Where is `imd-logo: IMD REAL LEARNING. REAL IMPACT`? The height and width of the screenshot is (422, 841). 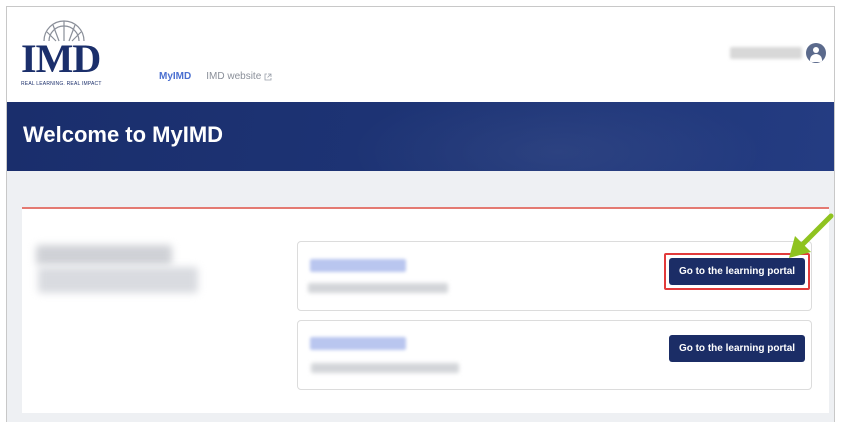
imd-logo: IMD REAL LEARNING. REAL IMPACT is located at coordinates (64, 55).